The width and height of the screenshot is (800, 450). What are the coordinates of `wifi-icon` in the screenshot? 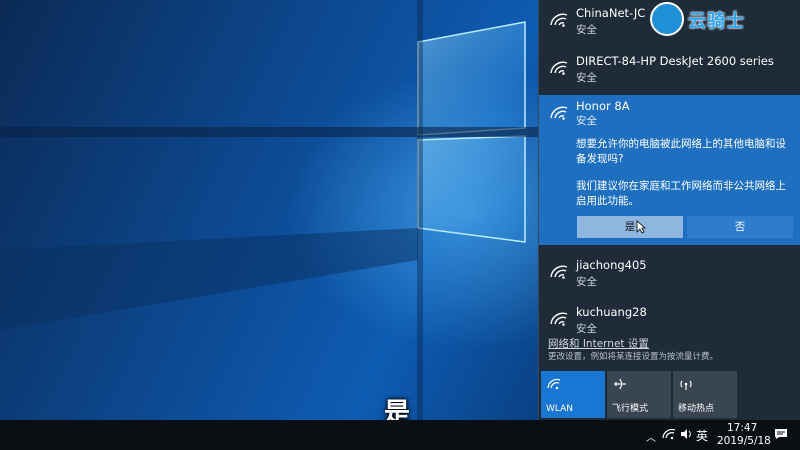 It's located at (554, 384).